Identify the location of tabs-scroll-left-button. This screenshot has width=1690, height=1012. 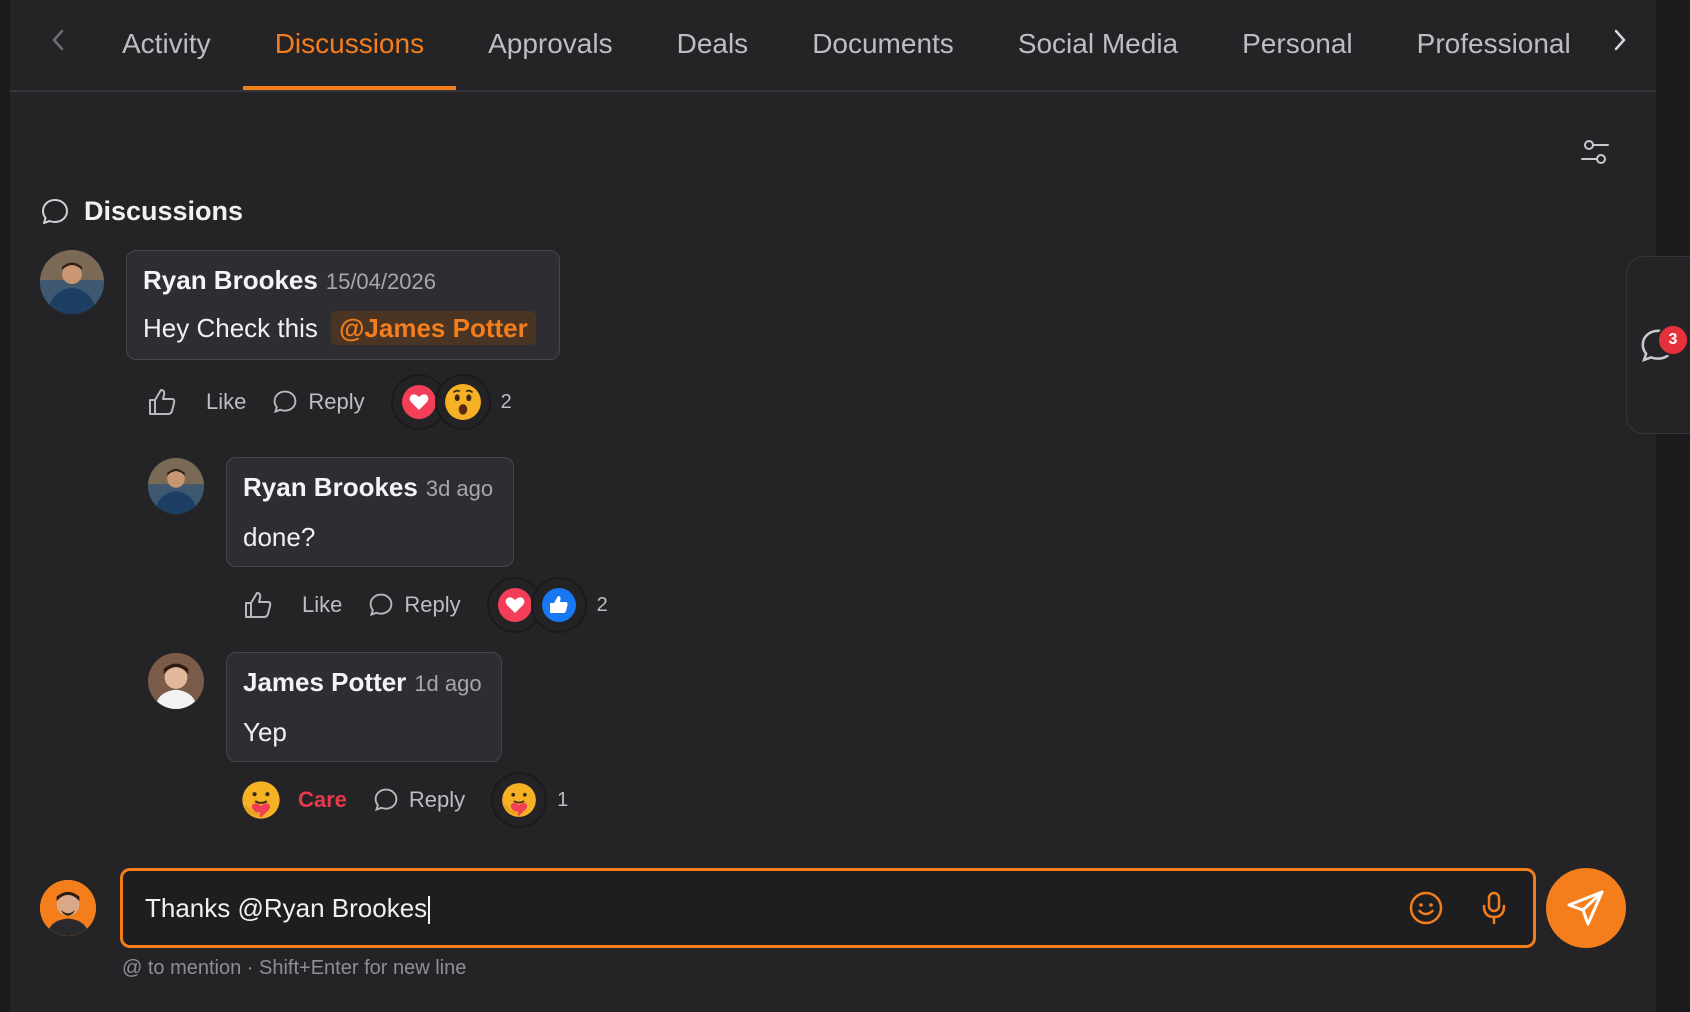
(58, 40).